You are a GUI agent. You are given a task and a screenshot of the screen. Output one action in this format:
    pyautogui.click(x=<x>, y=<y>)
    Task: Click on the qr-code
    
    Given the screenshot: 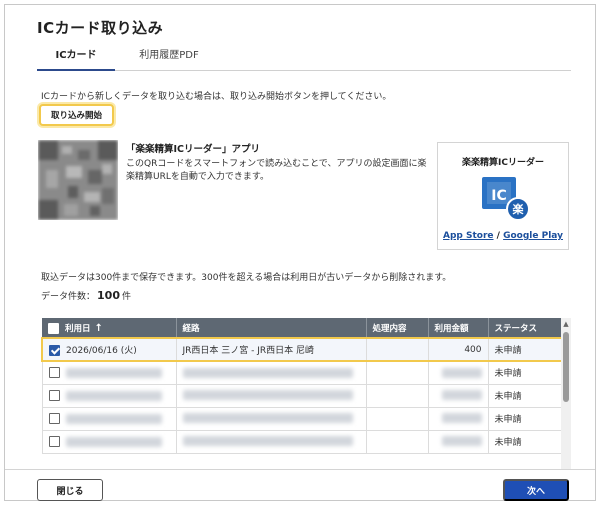 What is the action you would take?
    pyautogui.click(x=78, y=180)
    